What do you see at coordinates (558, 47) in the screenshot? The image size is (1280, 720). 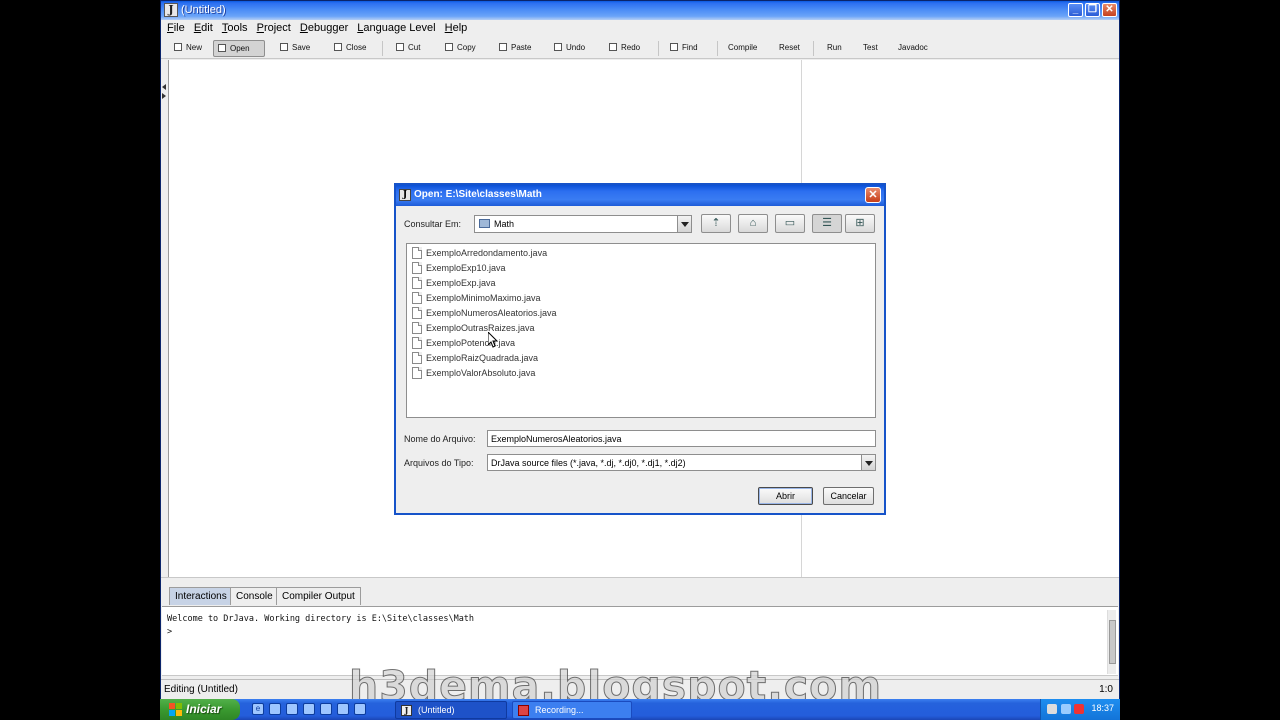 I see `undo-icon` at bounding box center [558, 47].